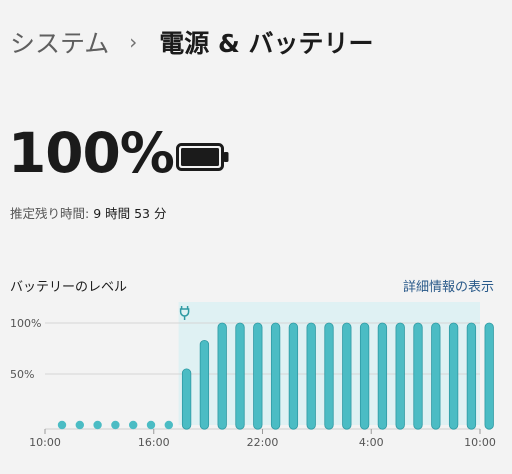  Describe the element at coordinates (50, 213) in the screenshot. I see `remaining-label: 推定残り時間:` at that location.